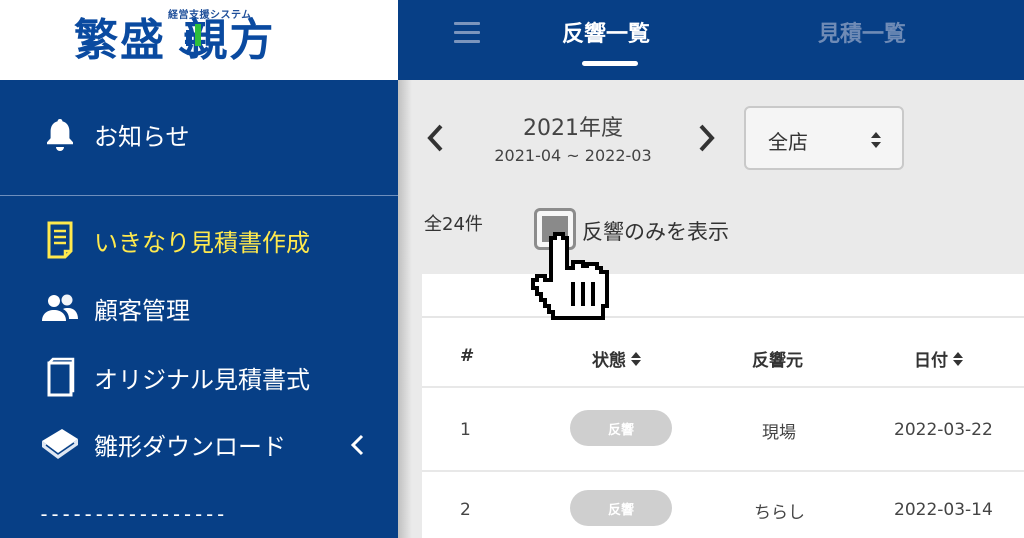  Describe the element at coordinates (779, 513) in the screenshot. I see `row-source: ちらし` at that location.